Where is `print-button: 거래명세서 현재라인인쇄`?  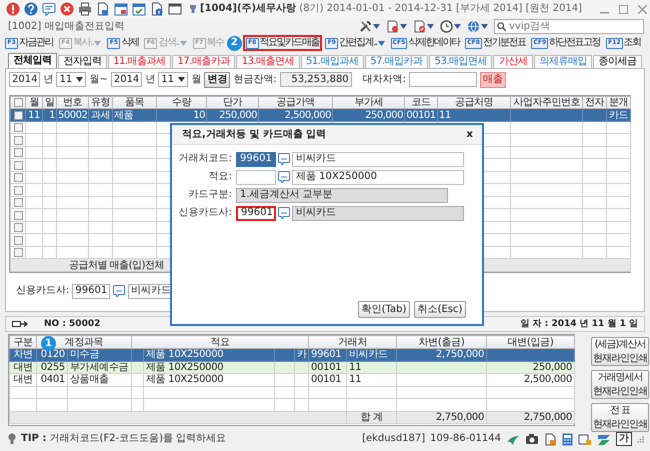
print-button: 거래명세서 현재라인인쇄 is located at coordinates (620, 384).